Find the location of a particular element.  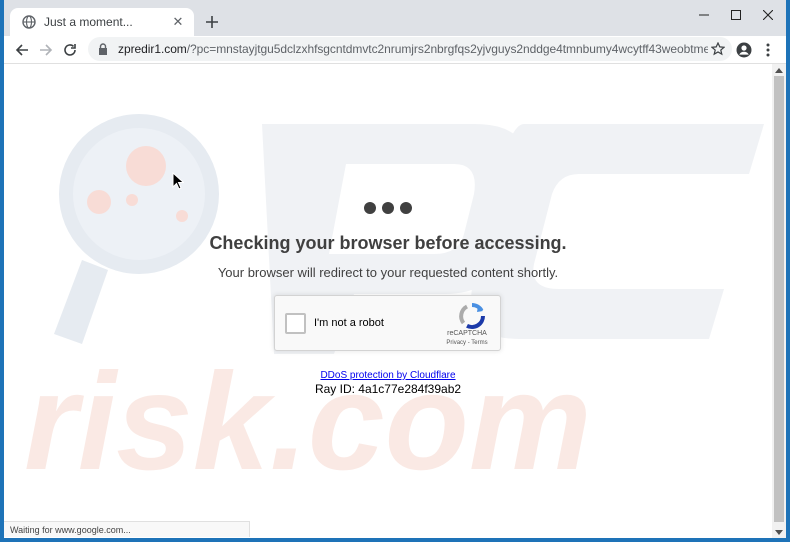

mouse-cursor-icon is located at coordinates (178, 181).